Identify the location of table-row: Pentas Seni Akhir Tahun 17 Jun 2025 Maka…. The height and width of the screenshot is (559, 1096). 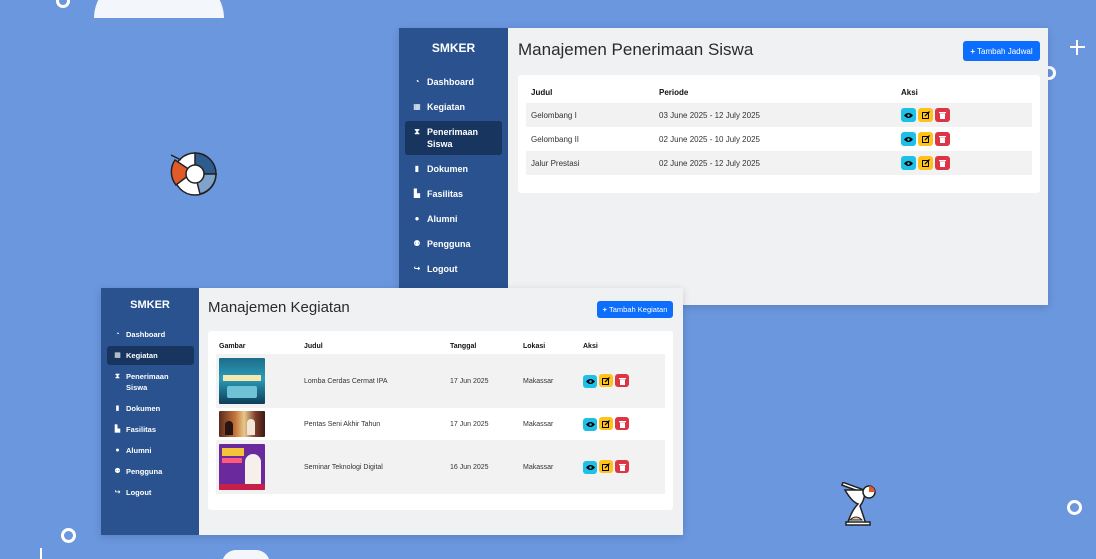
(440, 424).